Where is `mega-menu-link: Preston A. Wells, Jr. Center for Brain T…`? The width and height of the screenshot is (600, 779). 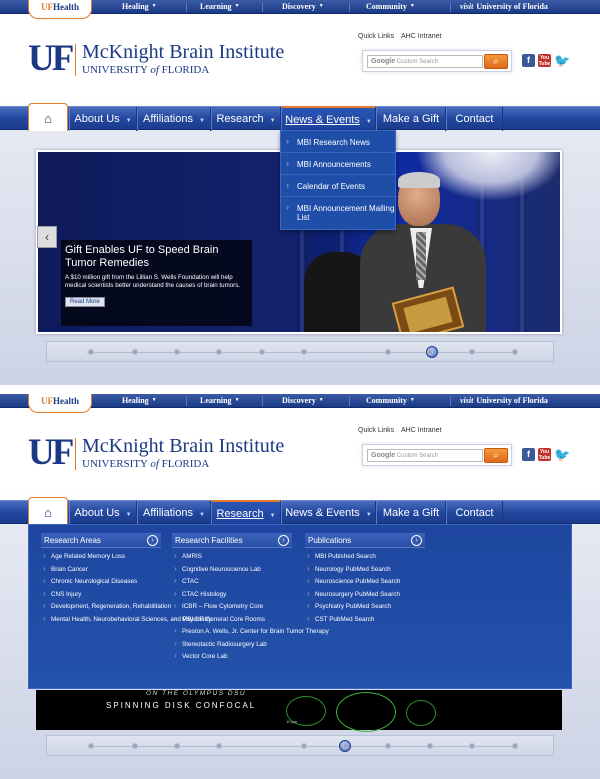
mega-menu-link: Preston A. Wells, Jr. Center for Brain T… is located at coordinates (250, 631).